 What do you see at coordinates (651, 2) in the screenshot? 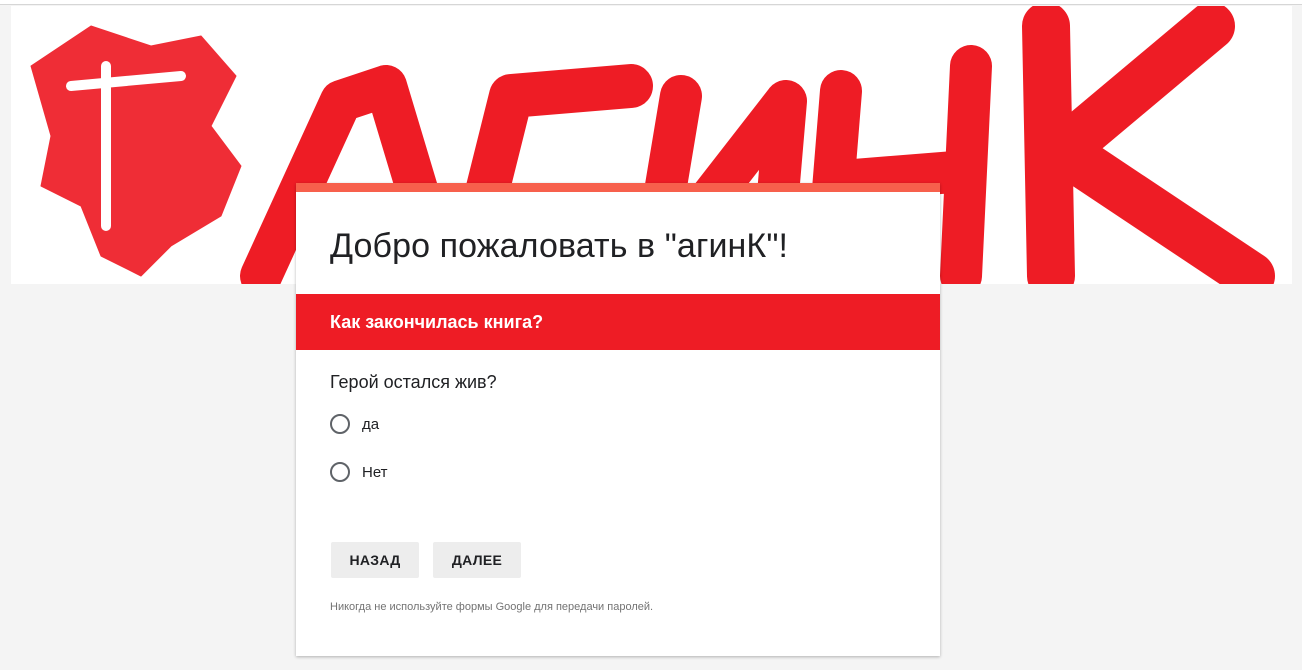
I see `top-border` at bounding box center [651, 2].